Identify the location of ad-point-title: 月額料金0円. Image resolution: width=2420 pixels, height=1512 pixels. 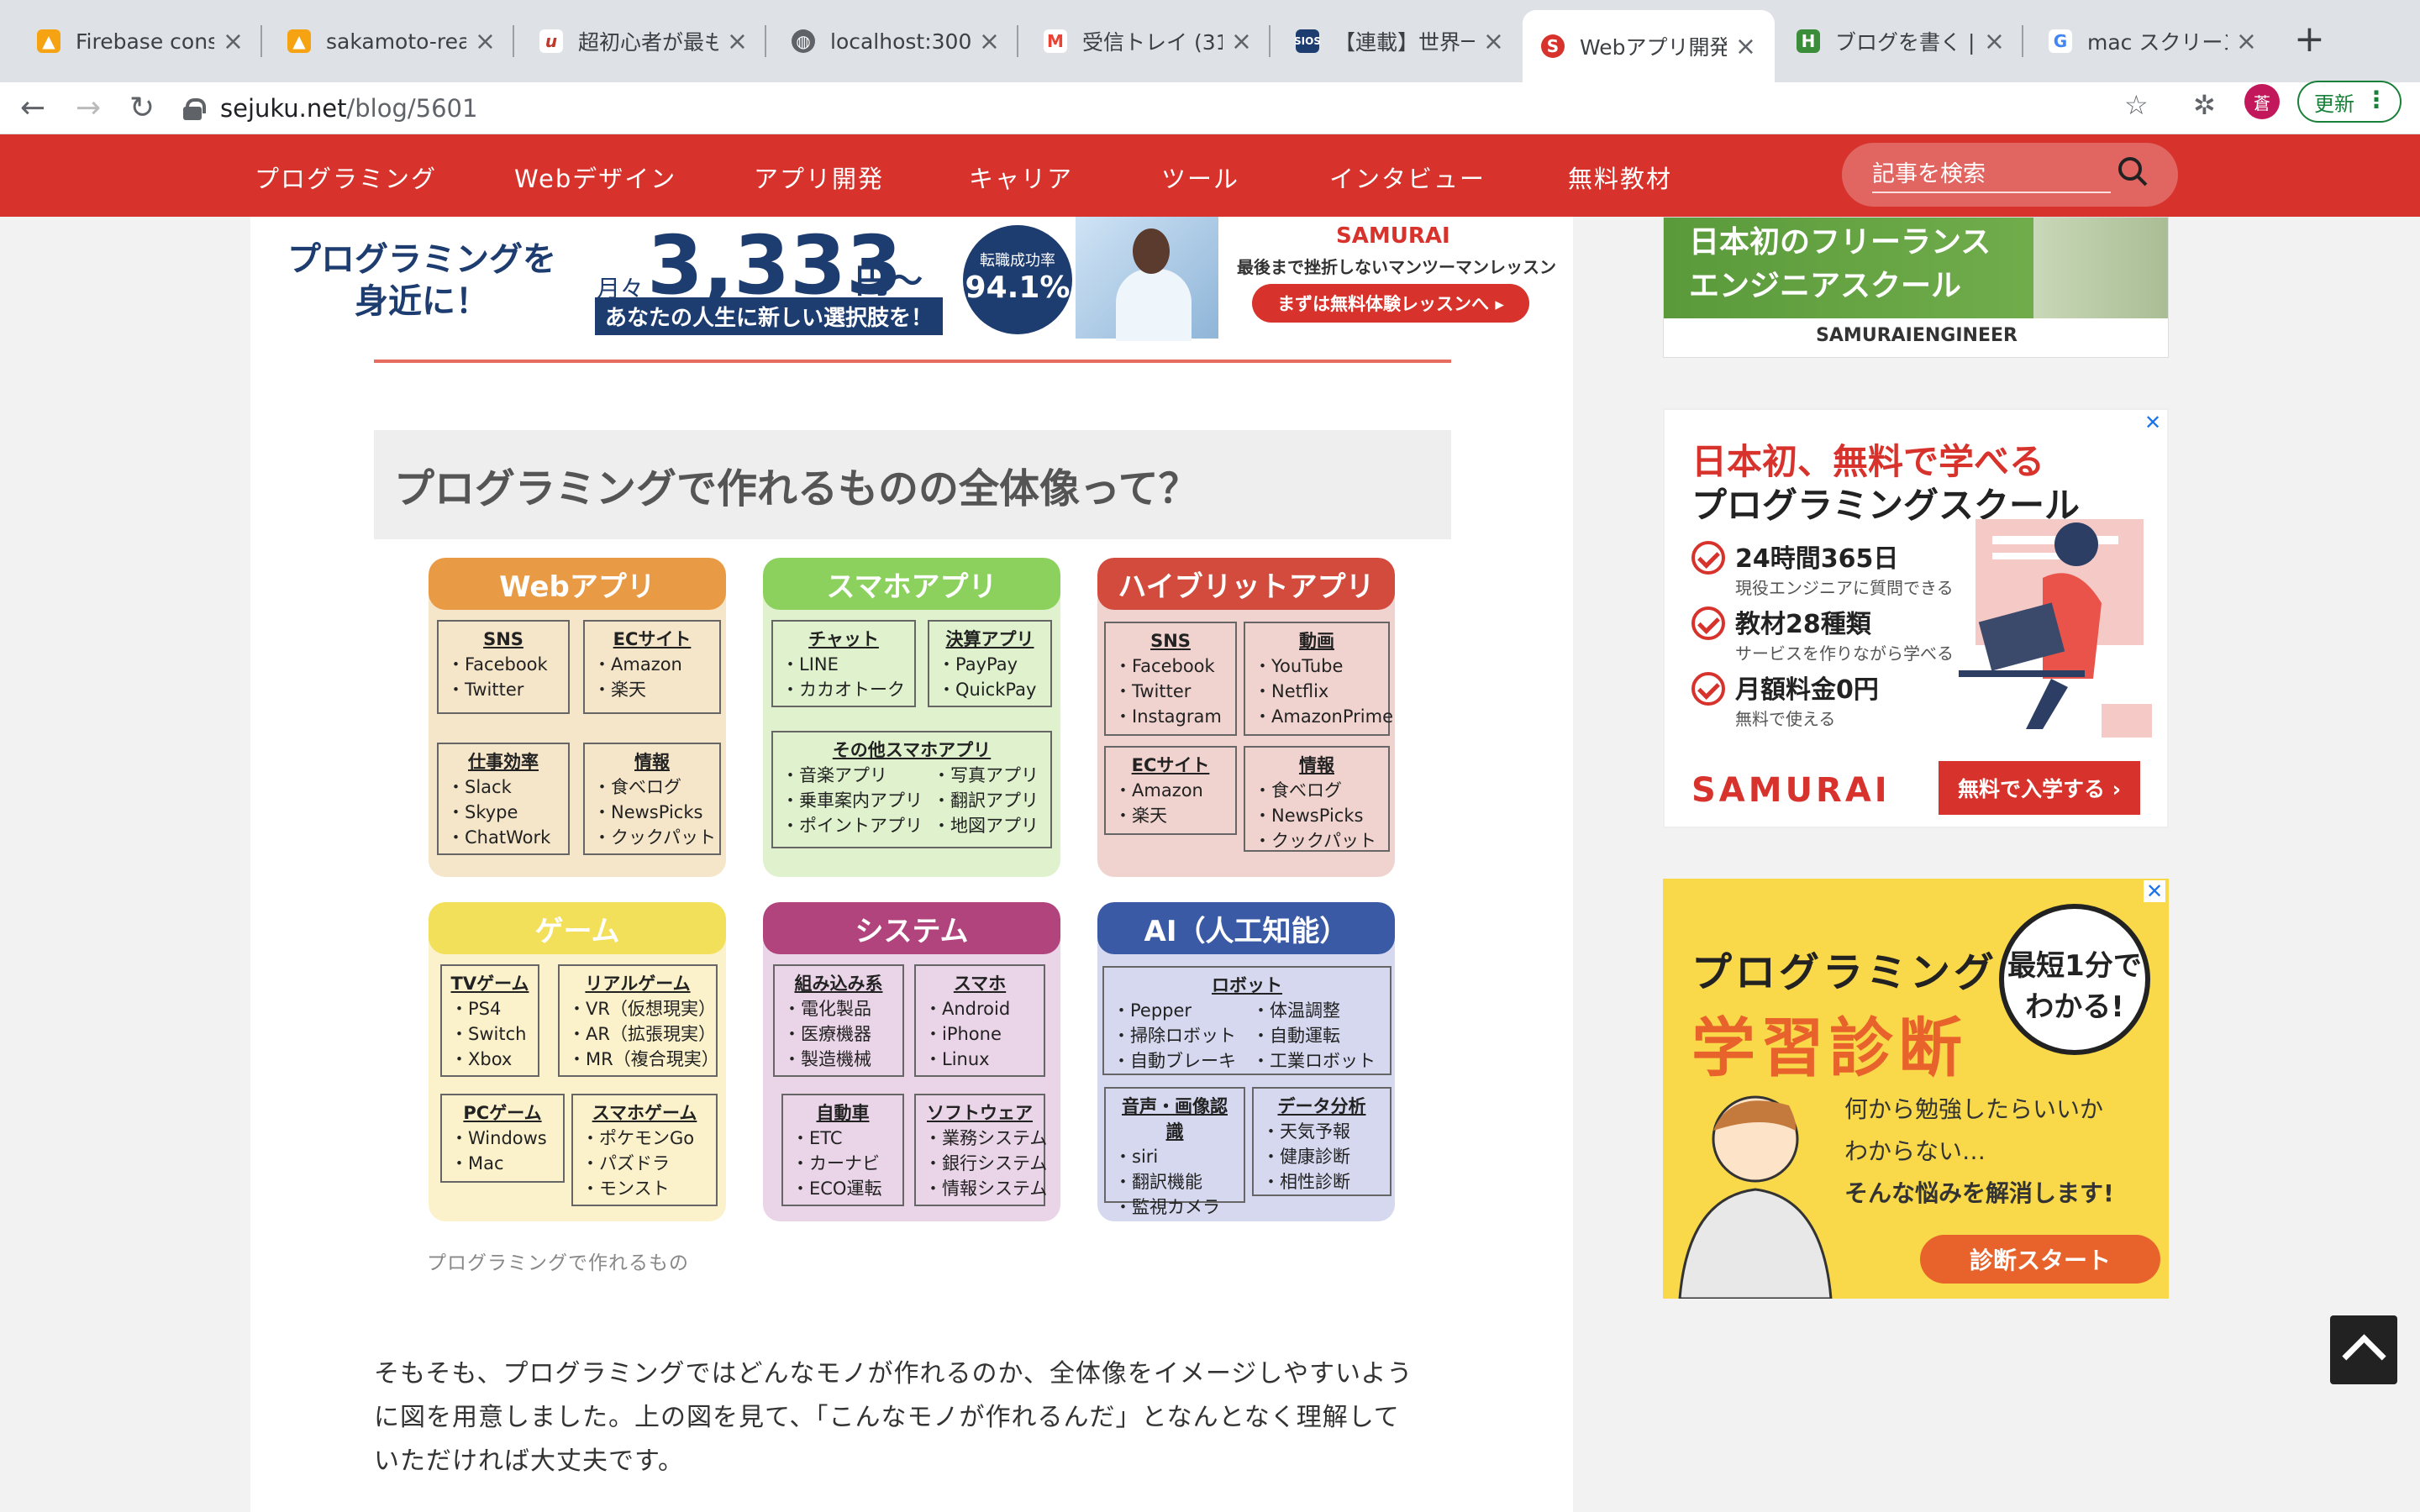
(1807, 690).